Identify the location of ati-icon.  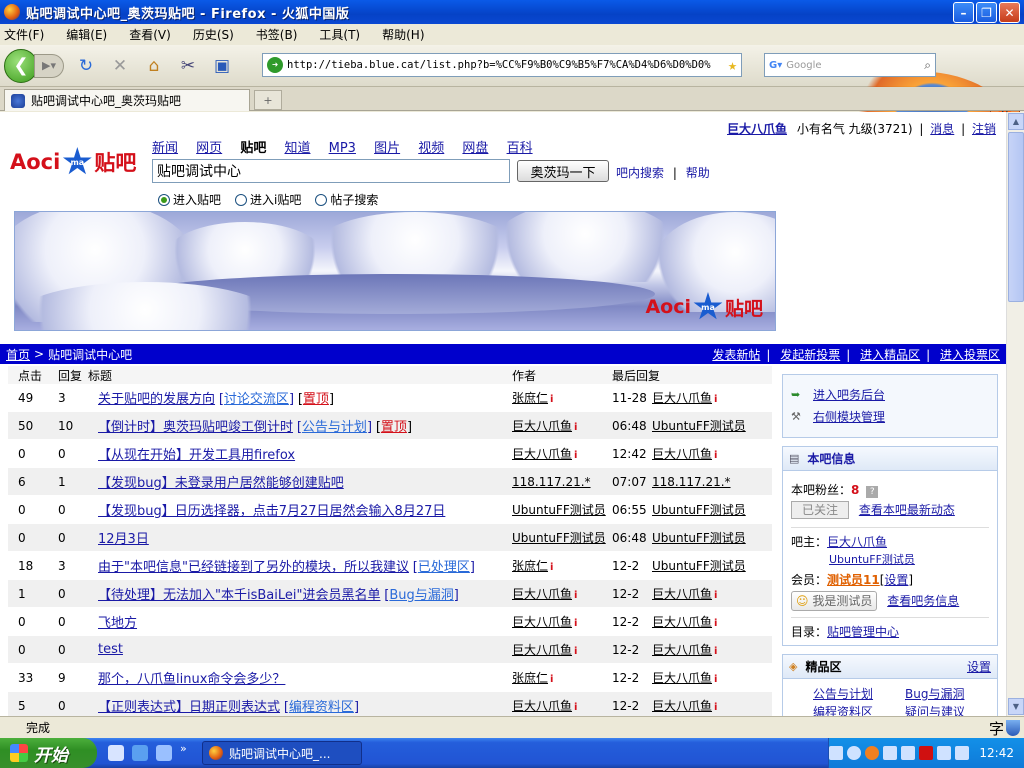
(926, 753).